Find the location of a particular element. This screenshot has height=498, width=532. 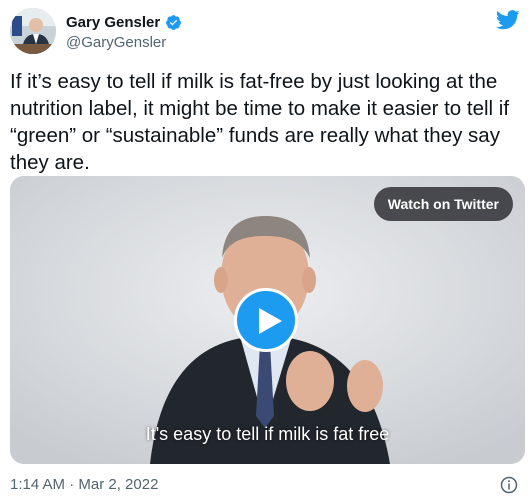

tweet-timestamp: 1:14 AM · Mar 2, 2022 is located at coordinates (84, 484).